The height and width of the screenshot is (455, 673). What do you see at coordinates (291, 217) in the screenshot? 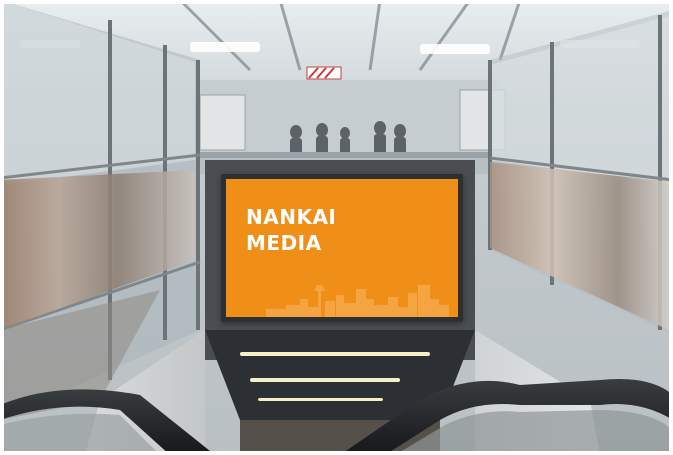
I see `billboard-title-line1: NANKAI` at bounding box center [291, 217].